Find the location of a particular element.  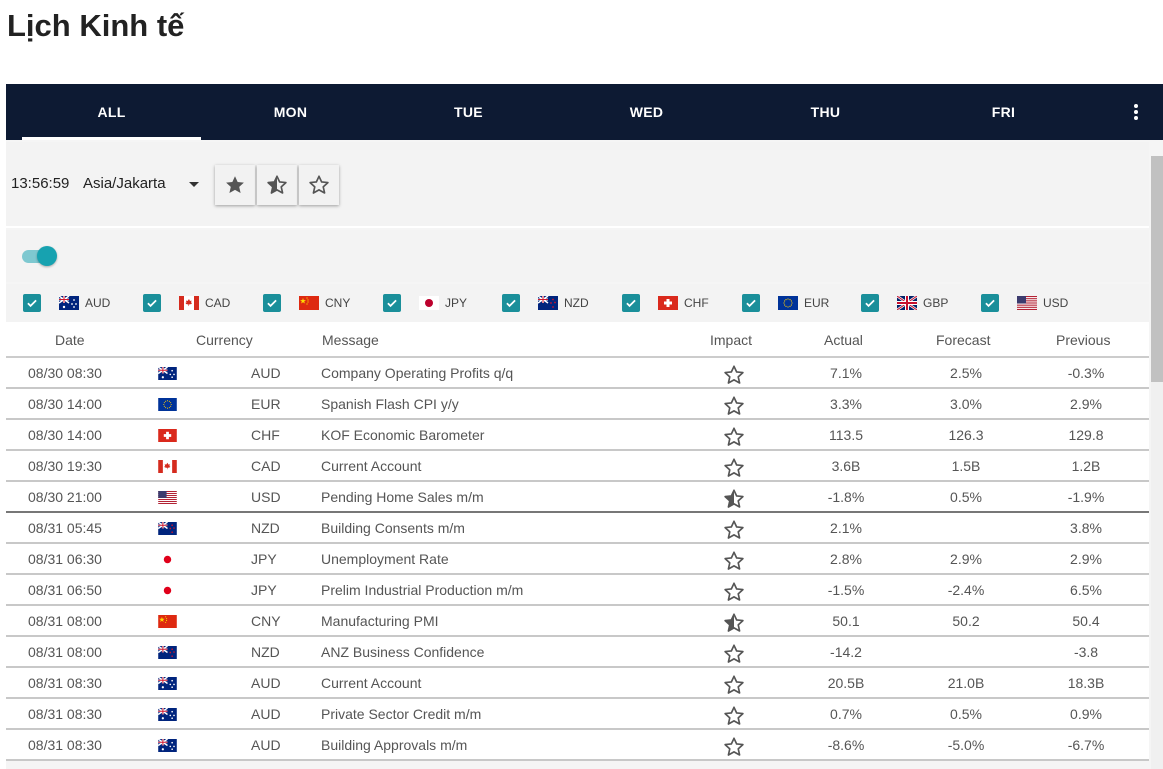

col-forecast: Forecast is located at coordinates (963, 340).